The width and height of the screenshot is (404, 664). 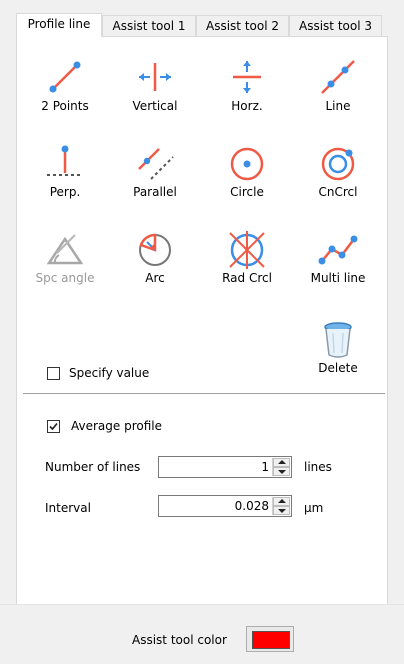 What do you see at coordinates (155, 192) in the screenshot?
I see `parallel-label: Parallel` at bounding box center [155, 192].